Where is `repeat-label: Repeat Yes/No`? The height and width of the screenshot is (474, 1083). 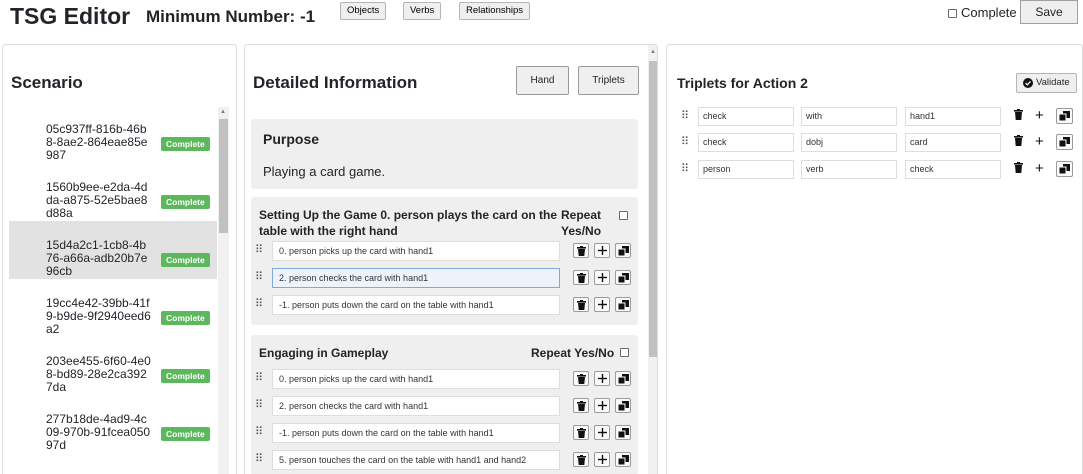 repeat-label: Repeat Yes/No is located at coordinates (573, 353).